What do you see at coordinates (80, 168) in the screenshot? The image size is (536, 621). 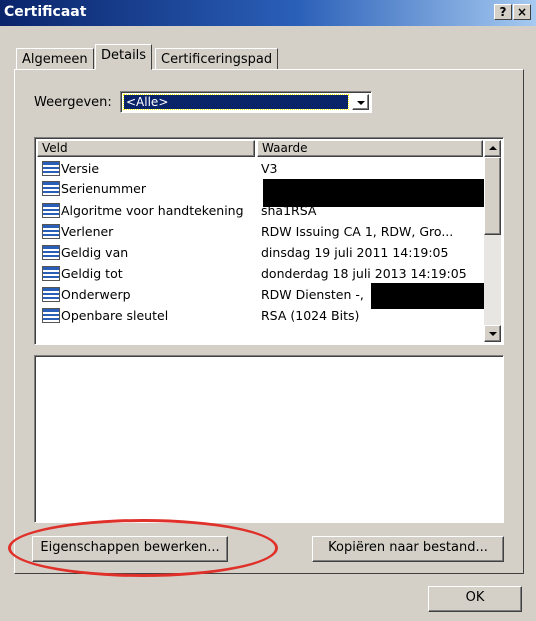 I see `field-name: Versie` at bounding box center [80, 168].